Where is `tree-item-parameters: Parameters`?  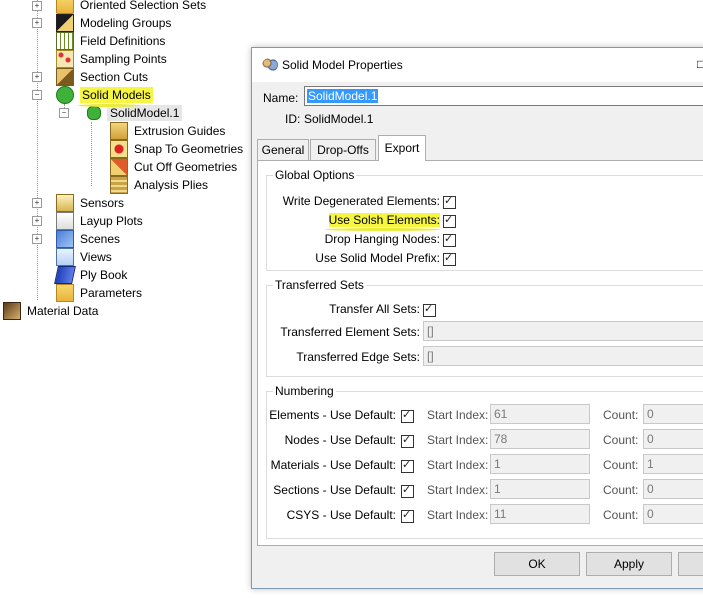
tree-item-parameters: Parameters is located at coordinates (99, 293).